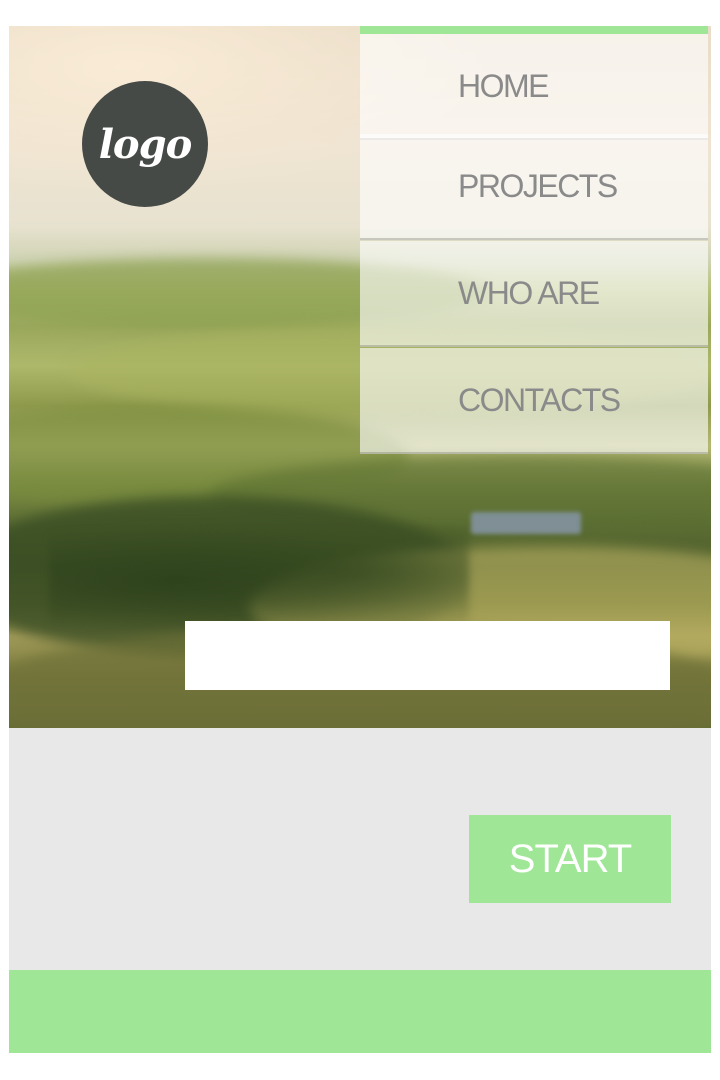 The image size is (720, 1080). What do you see at coordinates (504, 85) in the screenshot?
I see `nav-item-label: HOME` at bounding box center [504, 85].